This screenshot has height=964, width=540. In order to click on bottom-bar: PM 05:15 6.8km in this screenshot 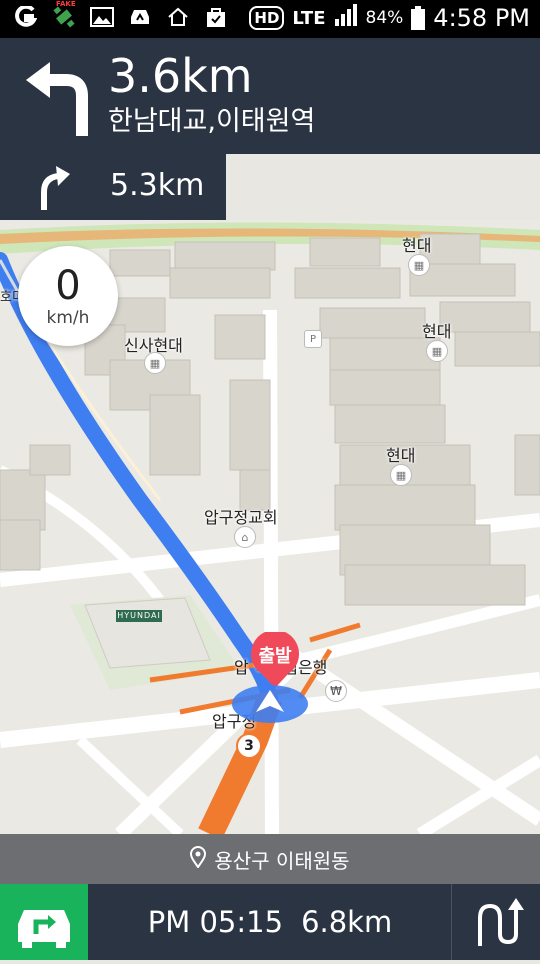, I will do `click(270, 922)`.